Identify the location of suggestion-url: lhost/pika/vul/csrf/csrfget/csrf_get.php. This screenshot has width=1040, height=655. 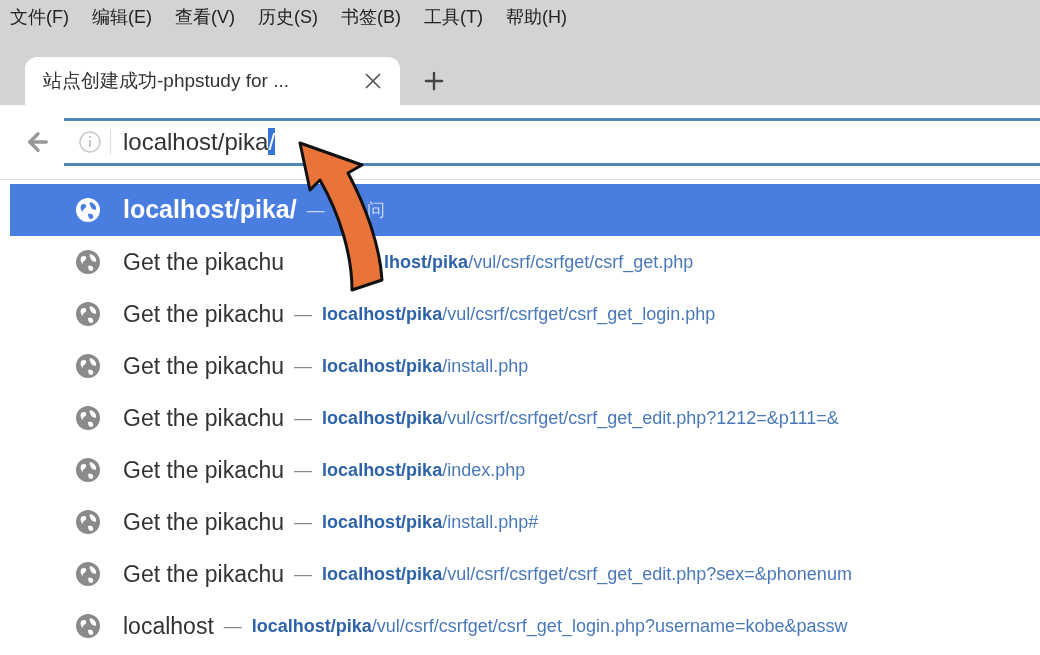
(539, 262).